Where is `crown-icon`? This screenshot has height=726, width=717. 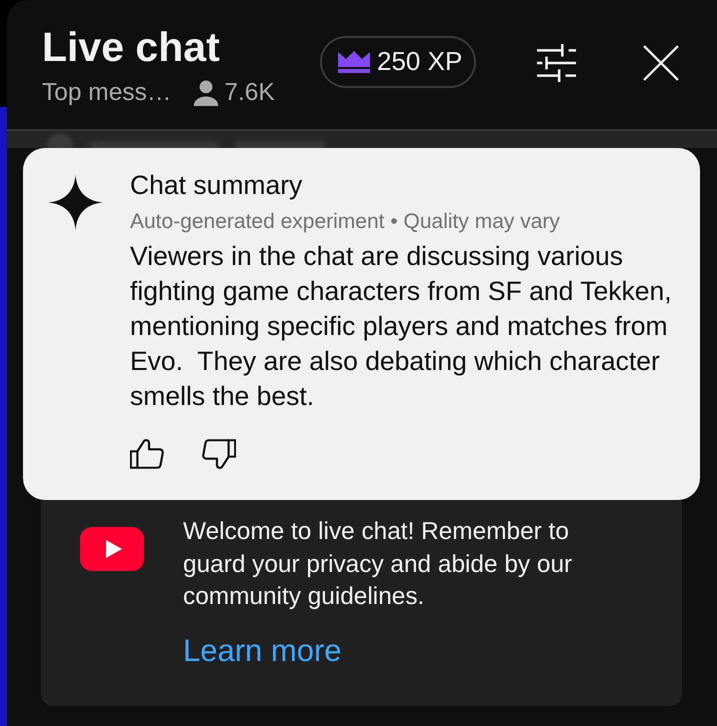 crown-icon is located at coordinates (354, 61).